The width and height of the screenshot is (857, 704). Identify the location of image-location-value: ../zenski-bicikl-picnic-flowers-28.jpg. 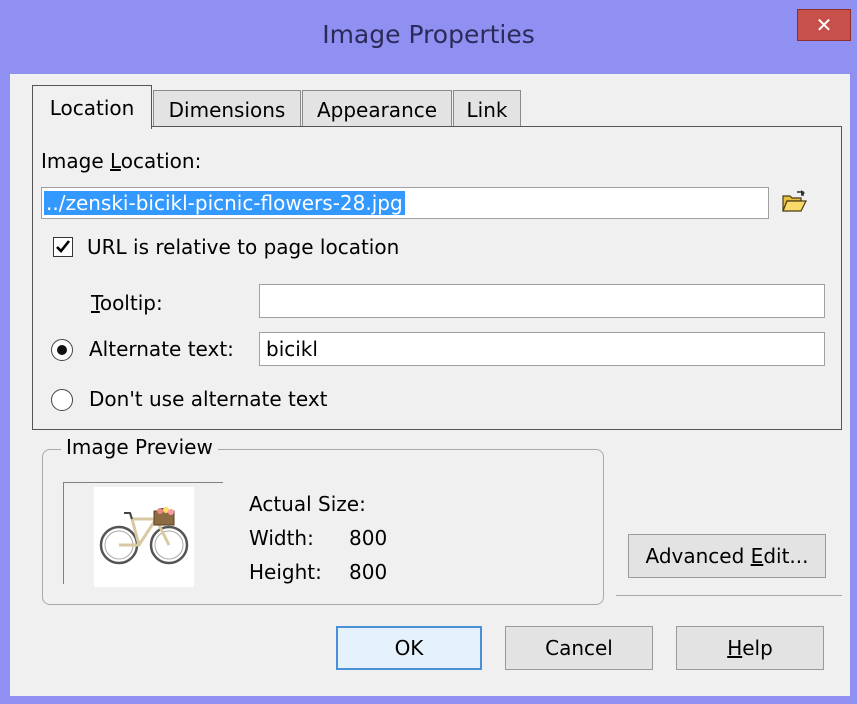
(224, 203).